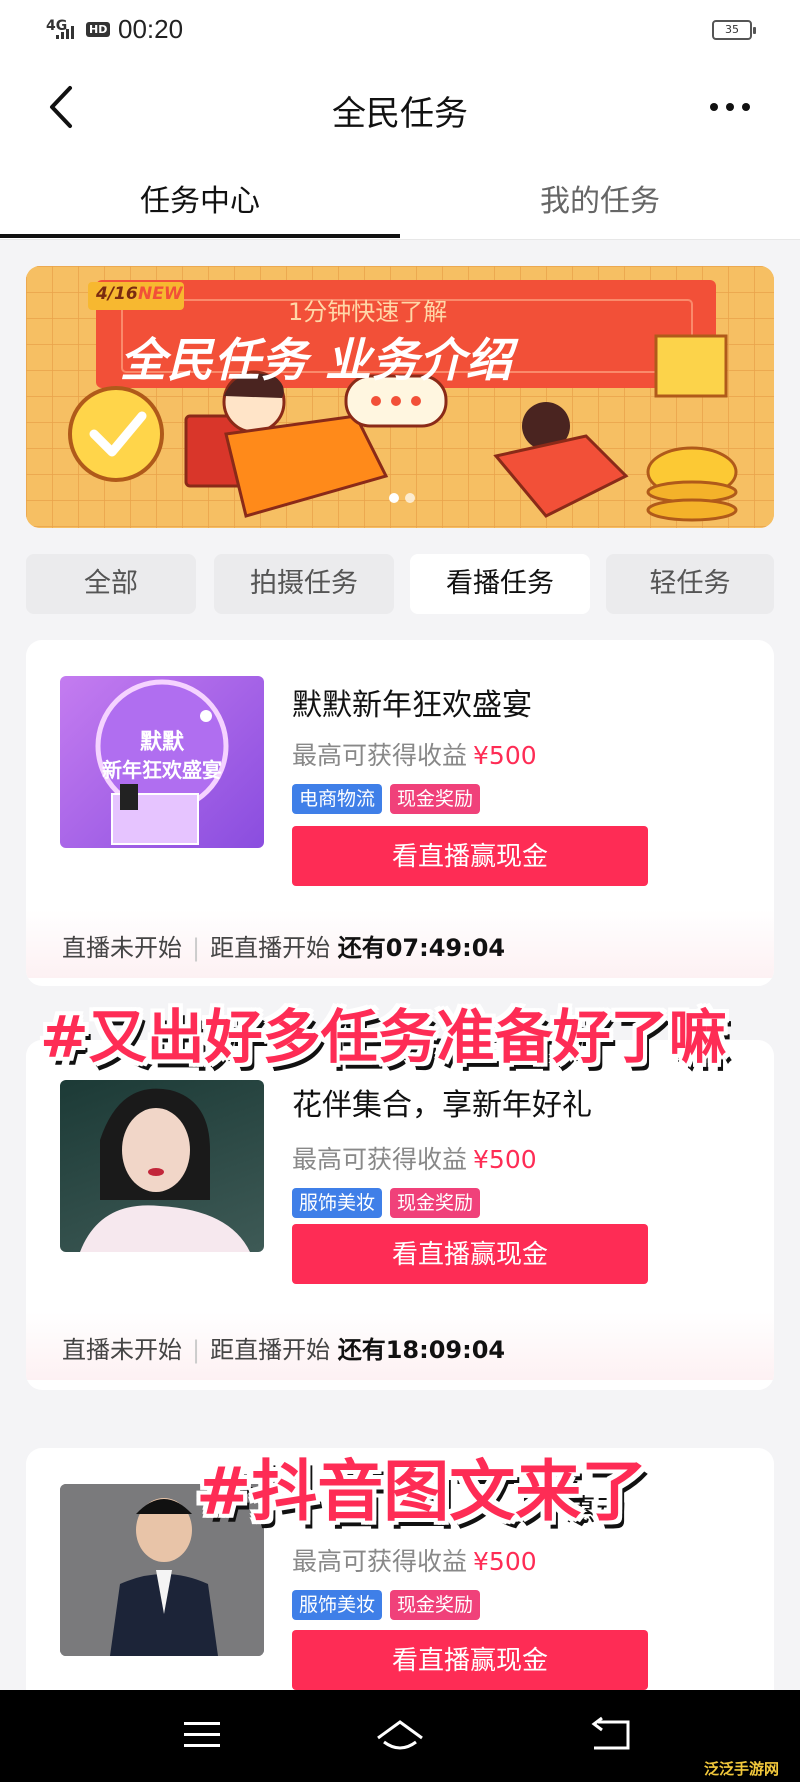  What do you see at coordinates (742, 1769) in the screenshot?
I see `watermark: 泛泛手游网` at bounding box center [742, 1769].